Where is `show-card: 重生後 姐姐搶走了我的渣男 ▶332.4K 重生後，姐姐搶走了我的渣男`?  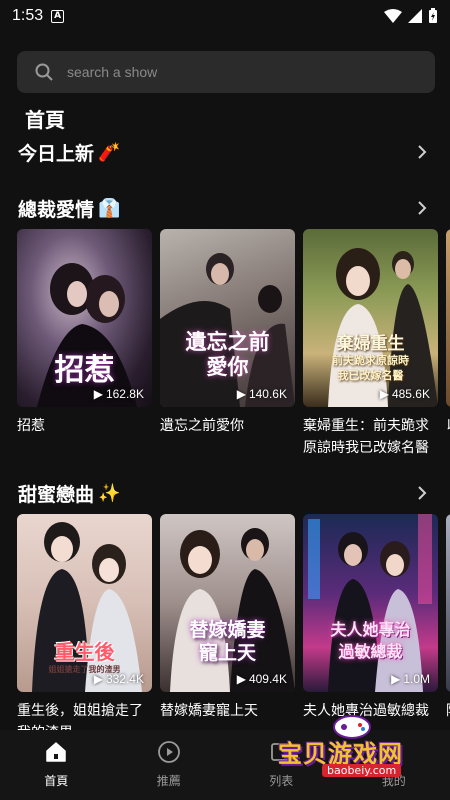 show-card: 重生後 姐姐搶走了我的渣男 ▶332.4K 重生後，姐姐搶走了我的渣男 is located at coordinates (84, 622).